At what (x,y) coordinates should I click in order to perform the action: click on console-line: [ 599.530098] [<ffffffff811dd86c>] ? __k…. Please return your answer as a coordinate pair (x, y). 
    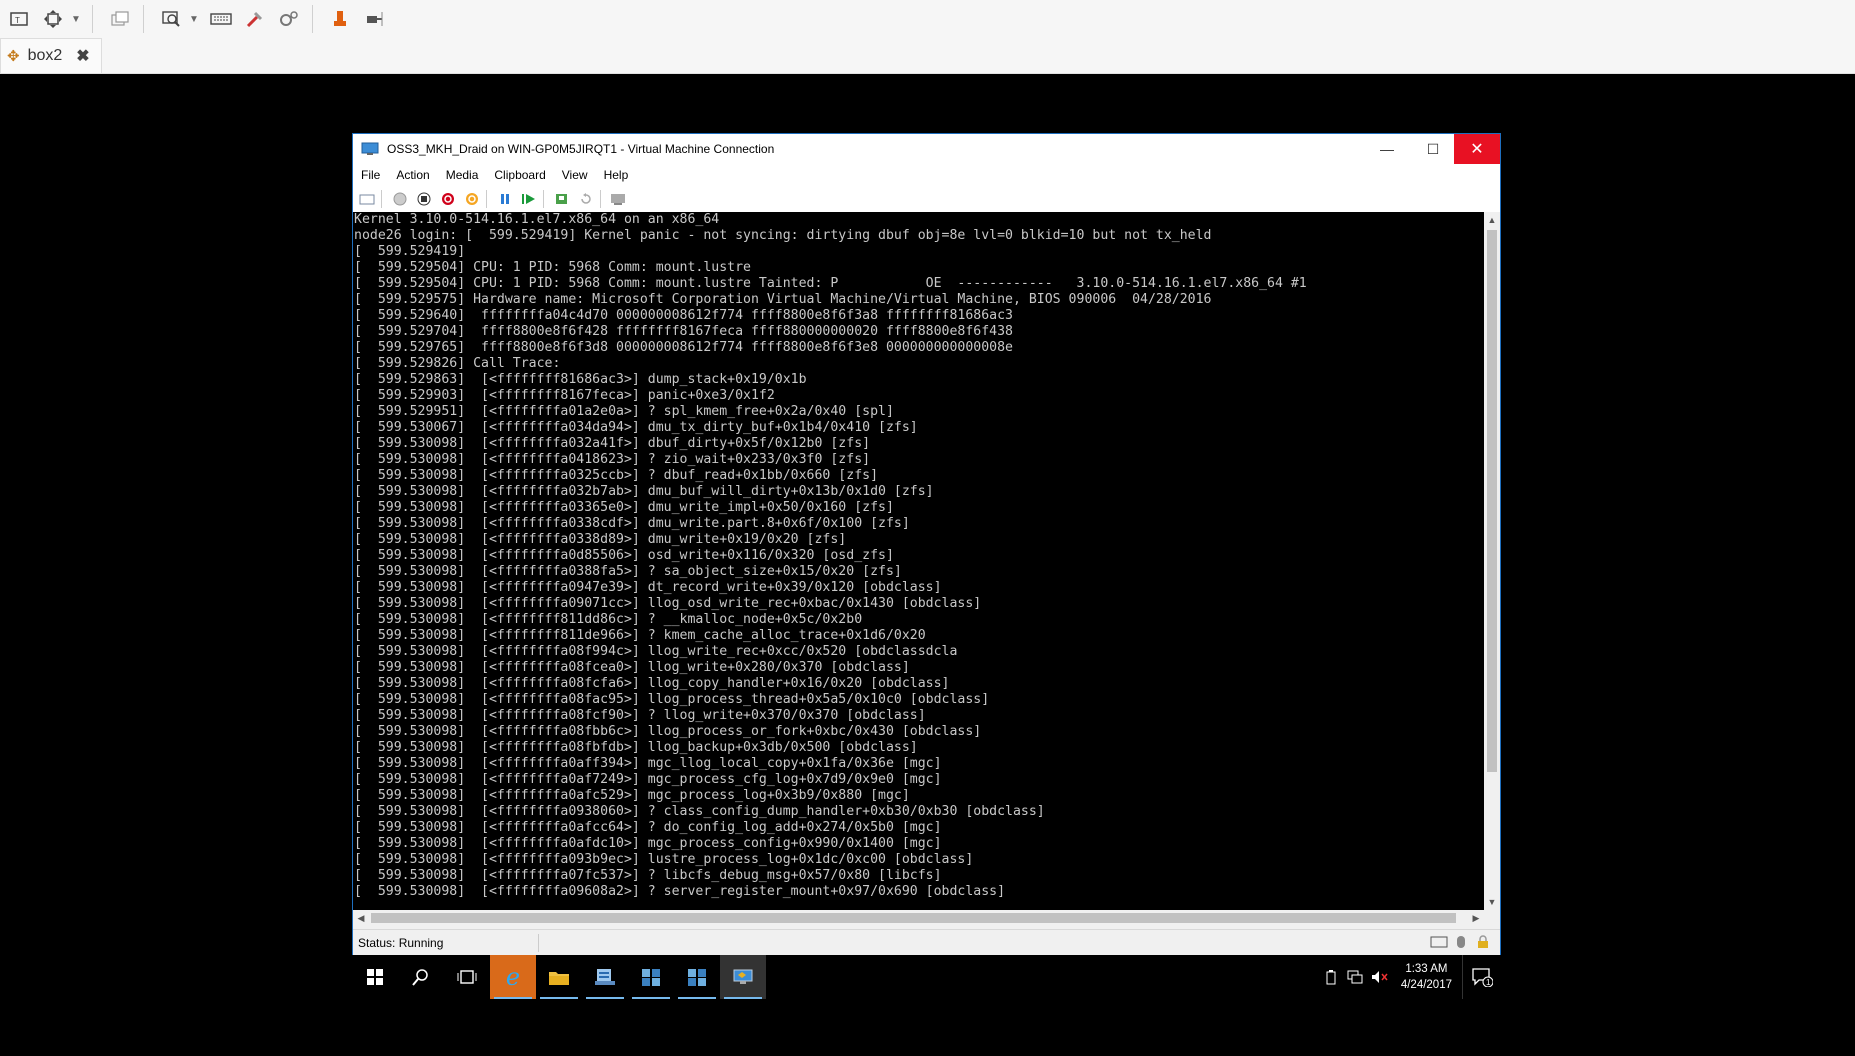
    Looking at the image, I should click on (608, 619).